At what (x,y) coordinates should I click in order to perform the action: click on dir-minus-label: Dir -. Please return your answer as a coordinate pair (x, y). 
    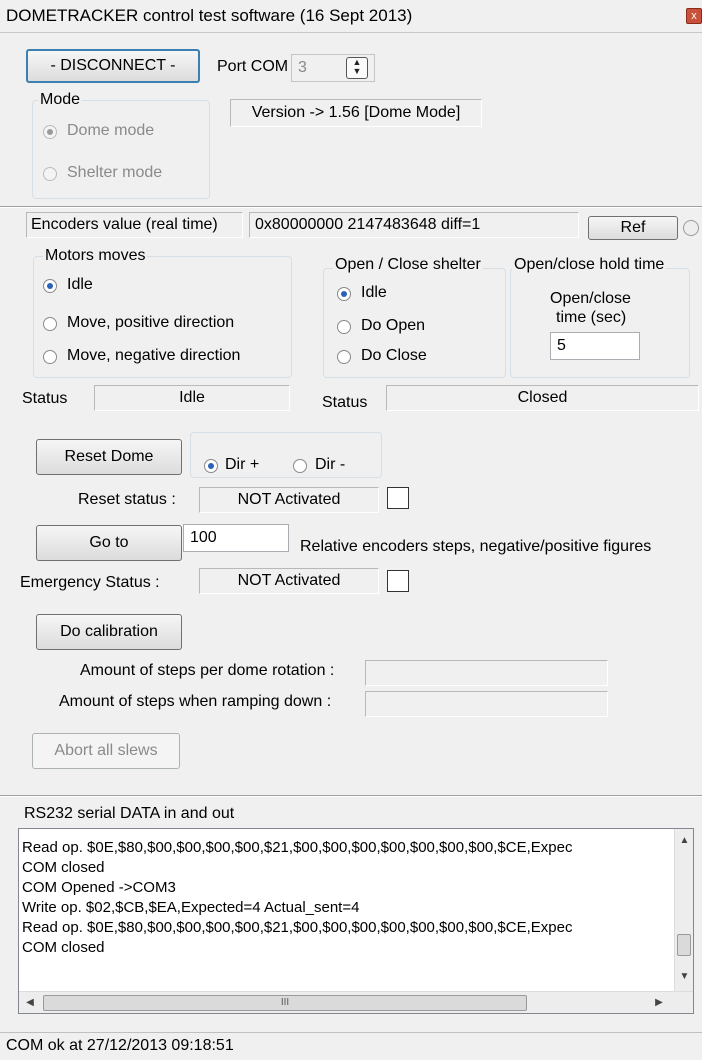
    Looking at the image, I should click on (330, 464).